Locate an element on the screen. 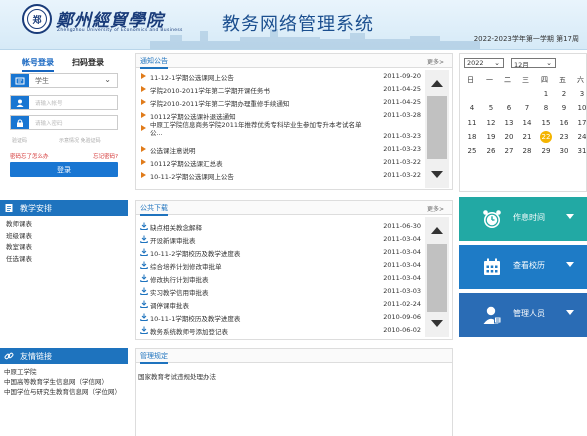 The image size is (587, 436). friend-link-chsi: 中国高等教育学生信息网（学信网） is located at coordinates (64, 382).